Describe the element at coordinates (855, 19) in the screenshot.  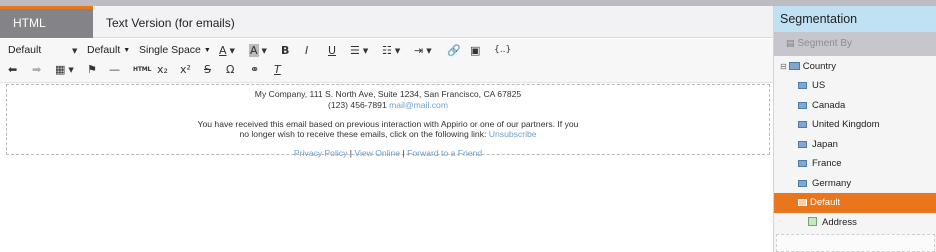
I see `segmentation-title: Segmentation` at that location.